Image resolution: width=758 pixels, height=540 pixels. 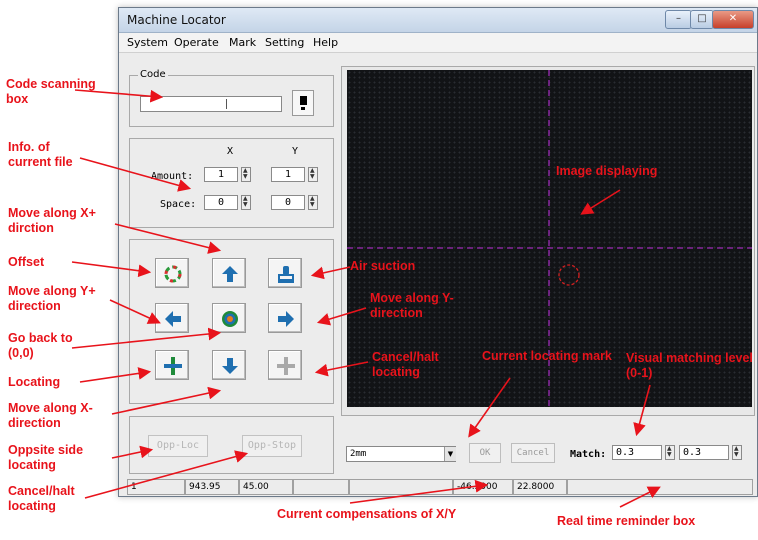 What do you see at coordinates (168, 238) in the screenshot?
I see `arrow-move-x-plus` at bounding box center [168, 238].